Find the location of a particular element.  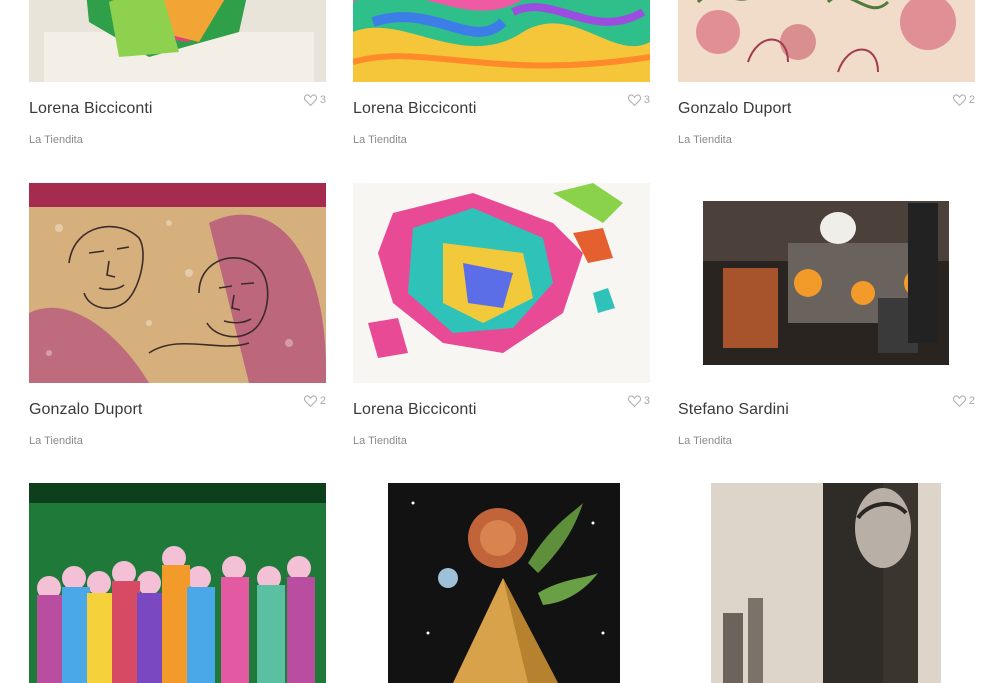

product-card: Stefano Sardini 2 La Tiendita is located at coordinates (826, 323).